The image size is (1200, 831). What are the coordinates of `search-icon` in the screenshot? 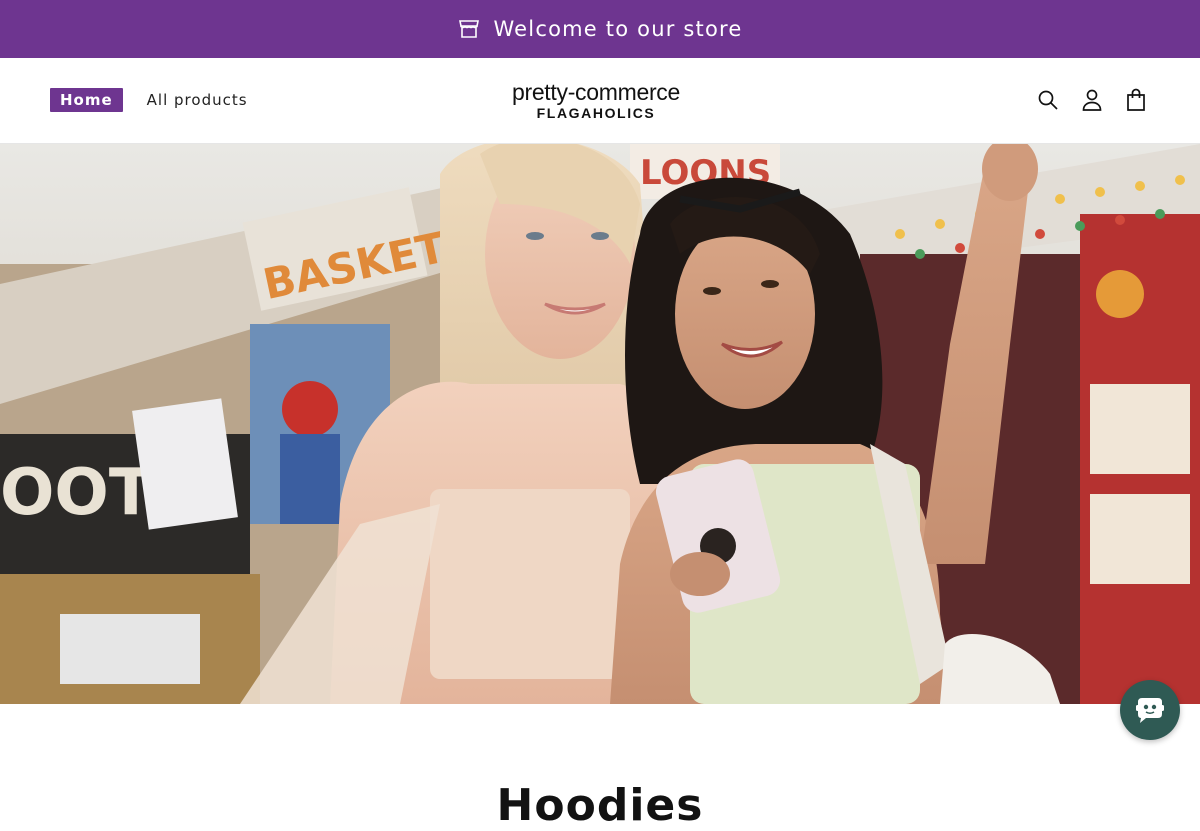 It's located at (1048, 100).